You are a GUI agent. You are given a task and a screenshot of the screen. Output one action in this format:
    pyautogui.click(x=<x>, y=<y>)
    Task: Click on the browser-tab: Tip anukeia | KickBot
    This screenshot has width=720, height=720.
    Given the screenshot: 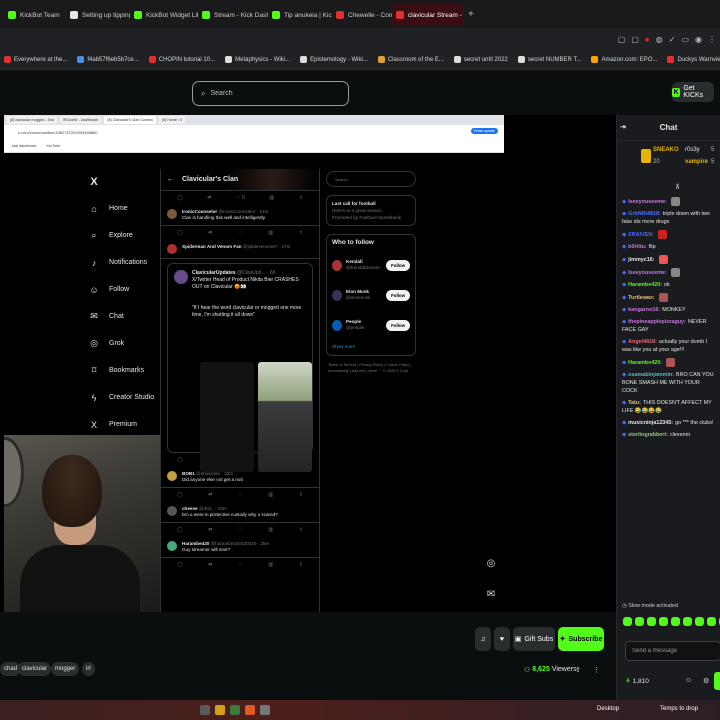 What is the action you would take?
    pyautogui.click(x=300, y=15)
    